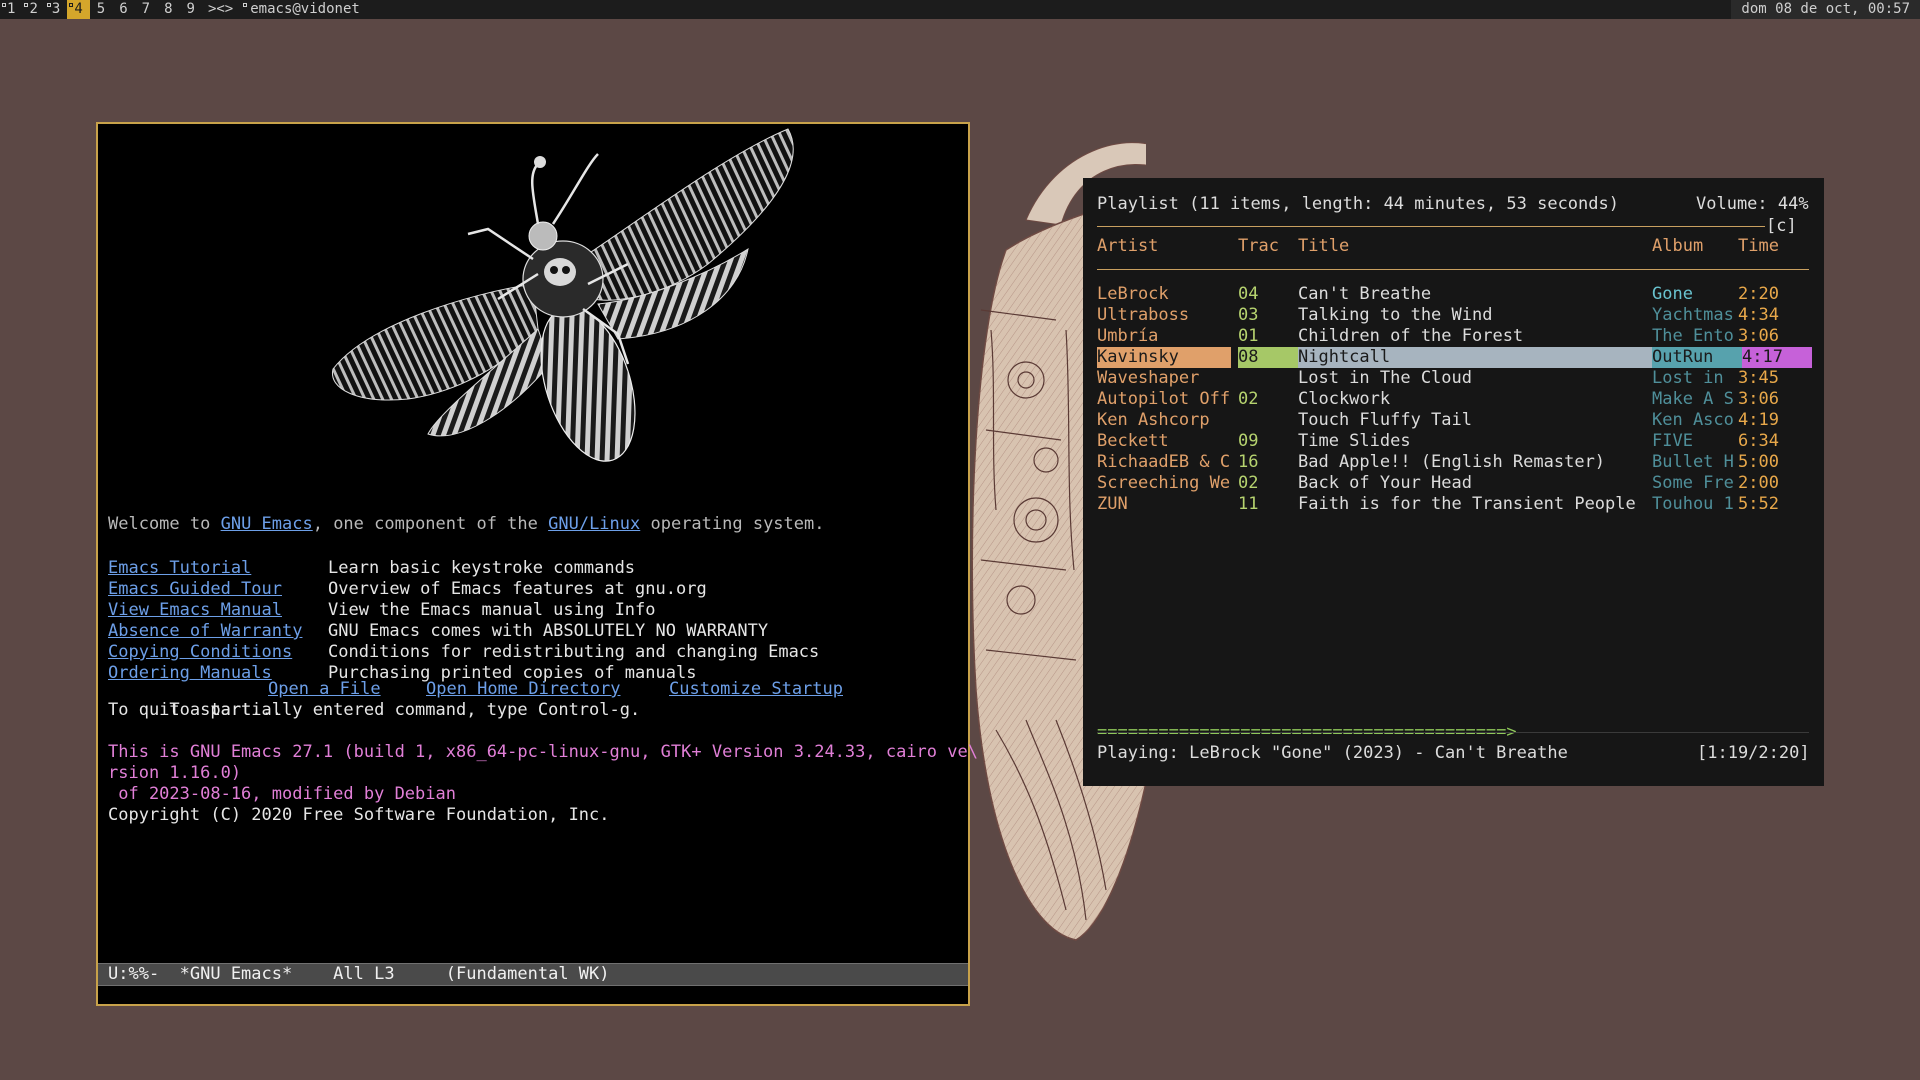 The height and width of the screenshot is (1080, 1920). Describe the element at coordinates (523, 689) in the screenshot. I see `open-home-directory-link: Open Home Directory` at that location.